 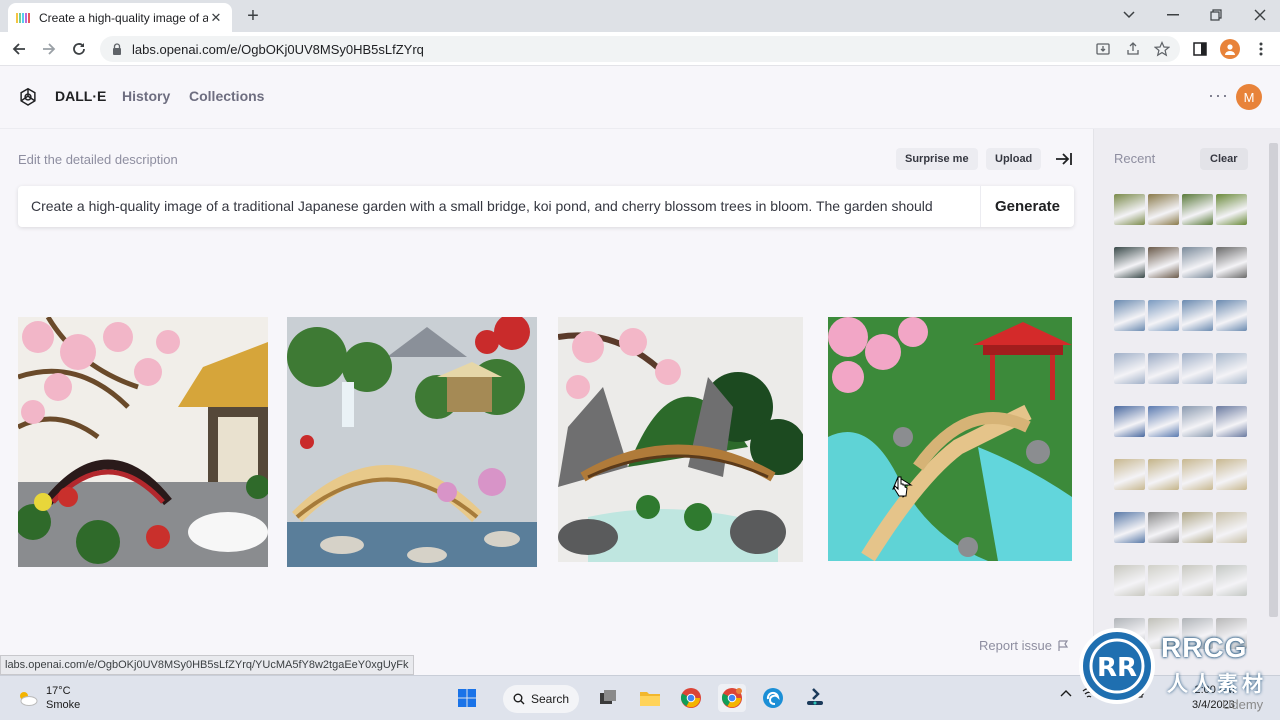 What do you see at coordinates (815, 698) in the screenshot?
I see `app-launcher-icon` at bounding box center [815, 698].